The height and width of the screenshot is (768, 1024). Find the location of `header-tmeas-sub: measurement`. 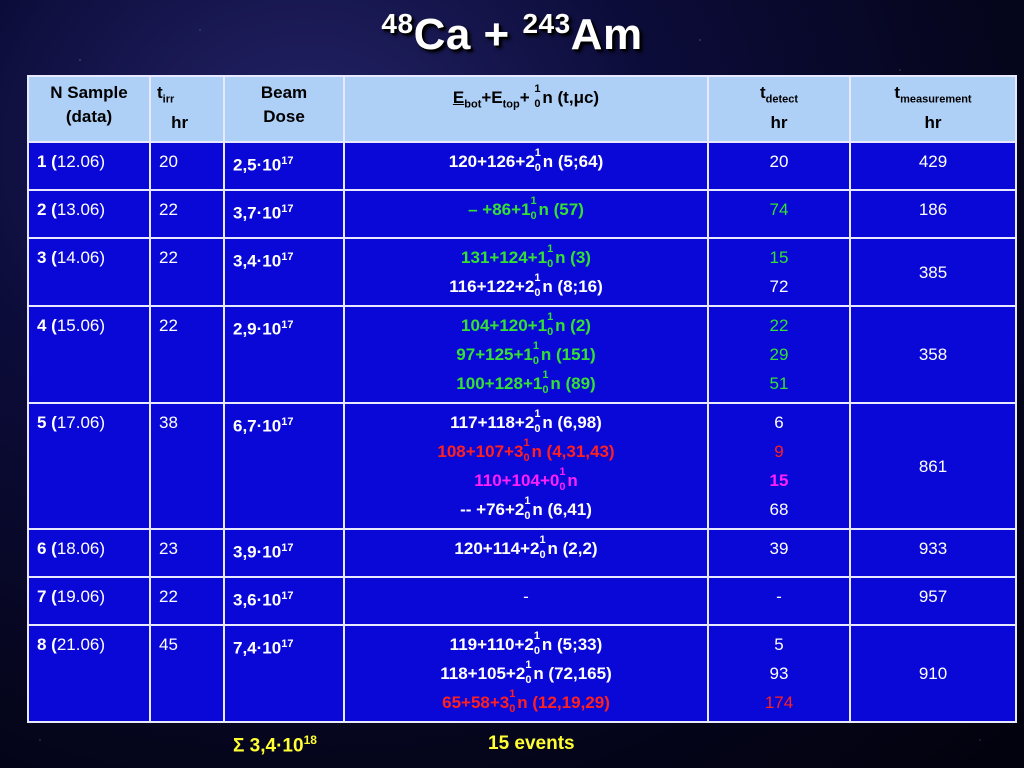

header-tmeas-sub: measurement is located at coordinates (936, 99).